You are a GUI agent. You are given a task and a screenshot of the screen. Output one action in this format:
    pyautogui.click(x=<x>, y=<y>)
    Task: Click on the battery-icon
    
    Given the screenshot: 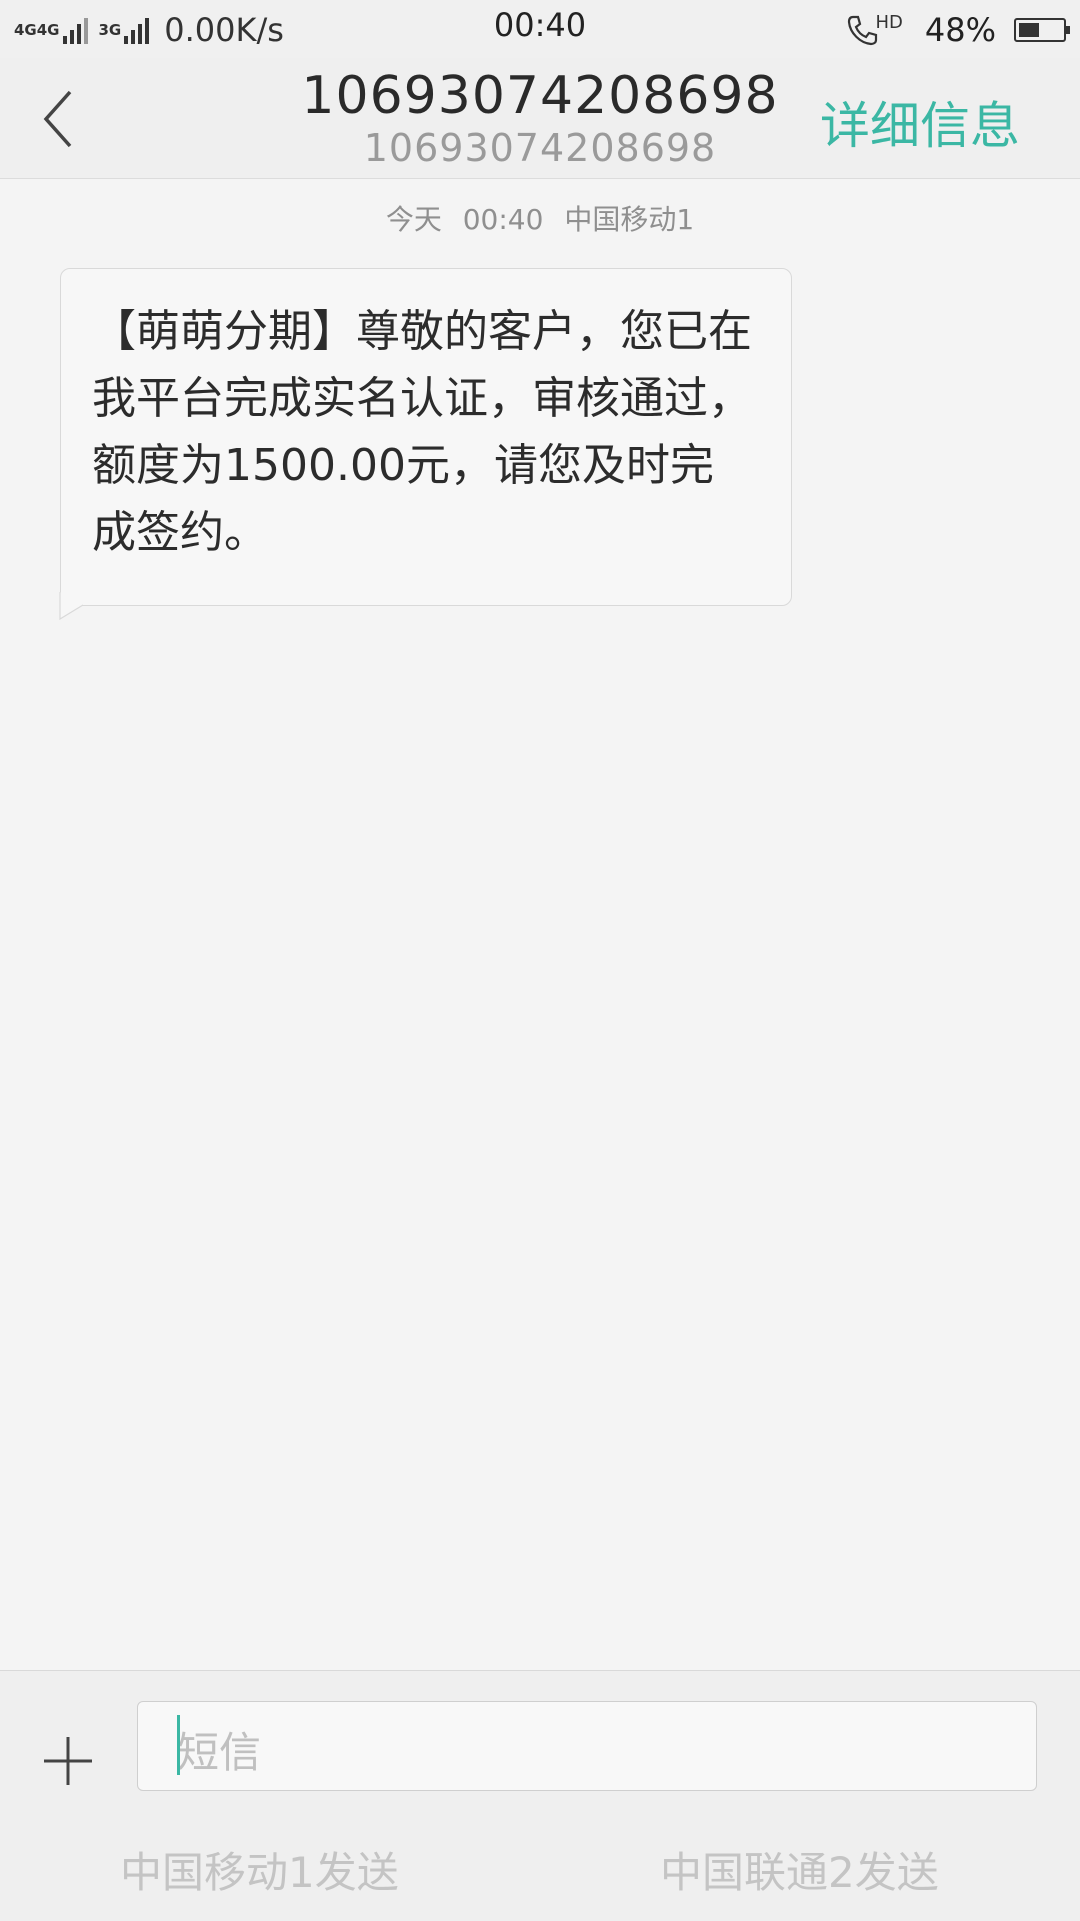 What is the action you would take?
    pyautogui.click(x=1042, y=30)
    